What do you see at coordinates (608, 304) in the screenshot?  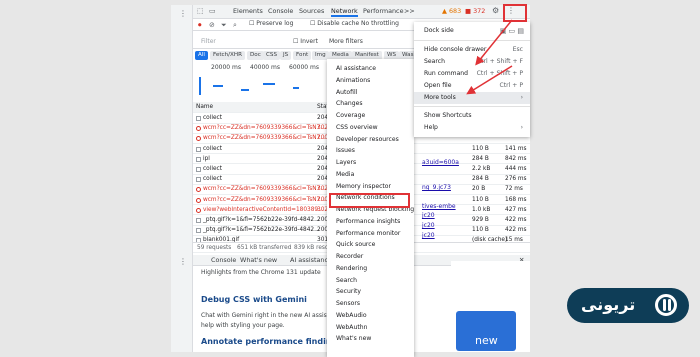 I see `brand-logo-text: تریونی` at bounding box center [608, 304].